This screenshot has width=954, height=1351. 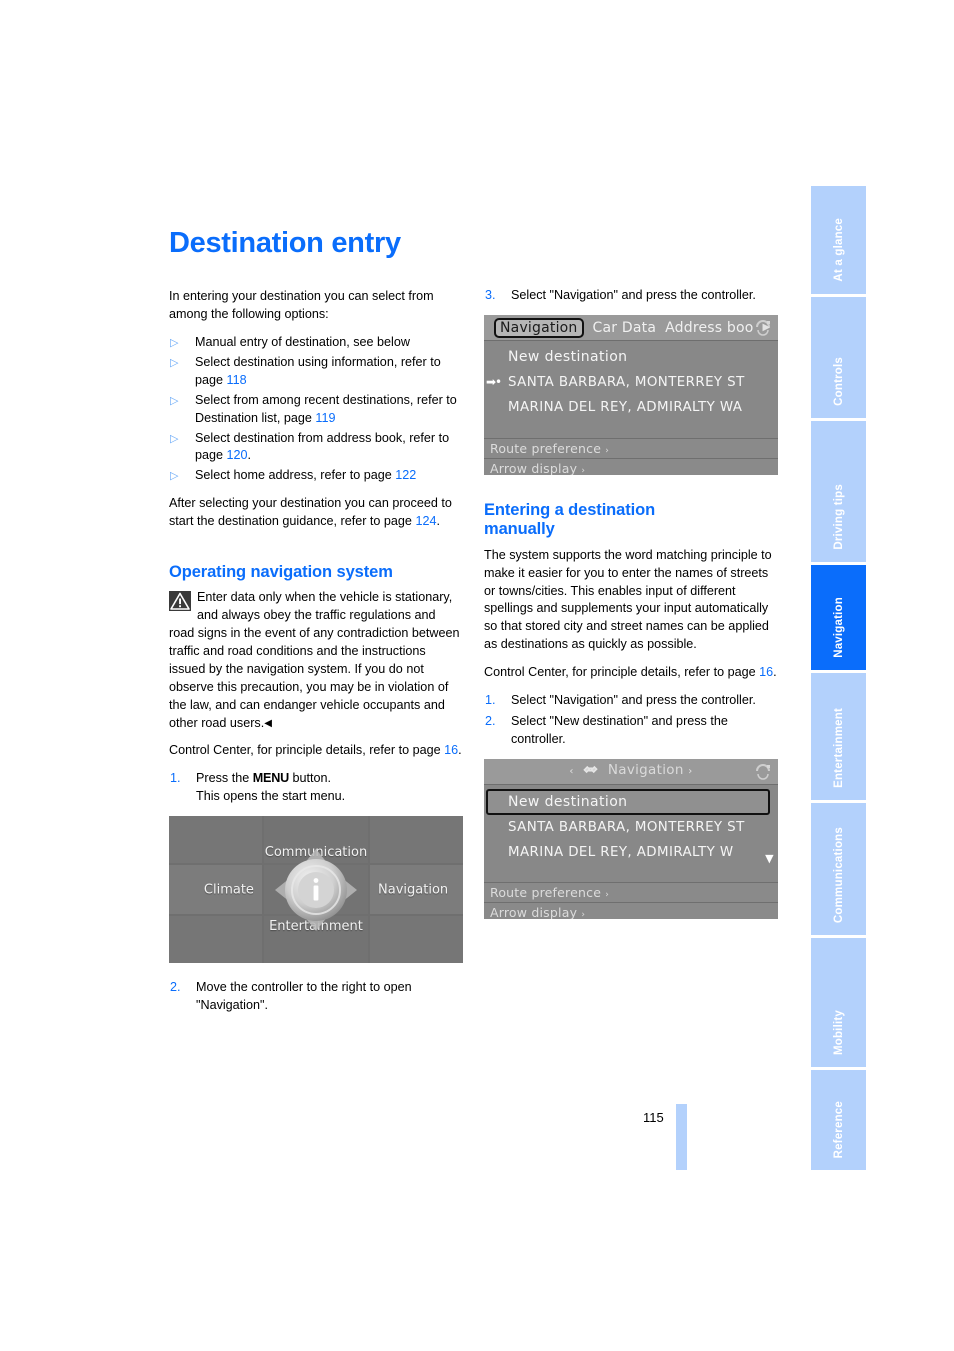 What do you see at coordinates (539, 327) in the screenshot?
I see `screenshot1-tab-navigation: Navigation` at bounding box center [539, 327].